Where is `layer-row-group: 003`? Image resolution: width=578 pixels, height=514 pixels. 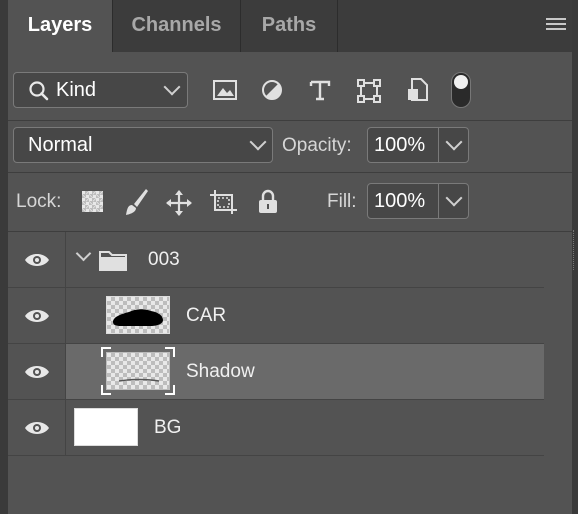
layer-row-group: 003 is located at coordinates (276, 260).